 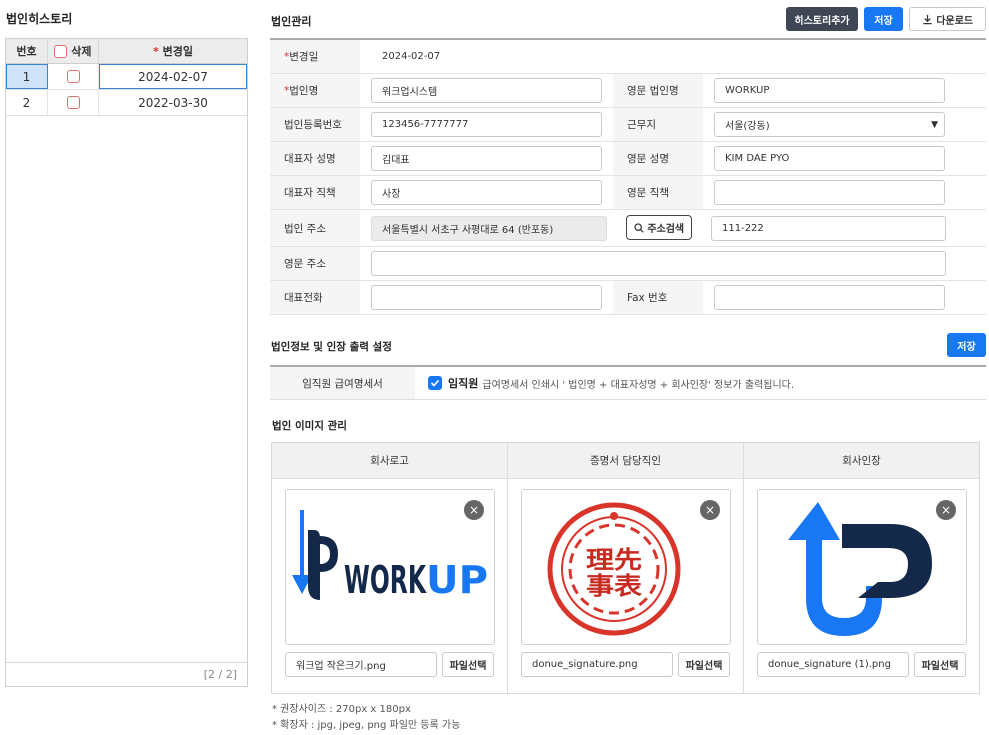 I want to click on chevron-down-icon: ▼, so click(x=934, y=124).